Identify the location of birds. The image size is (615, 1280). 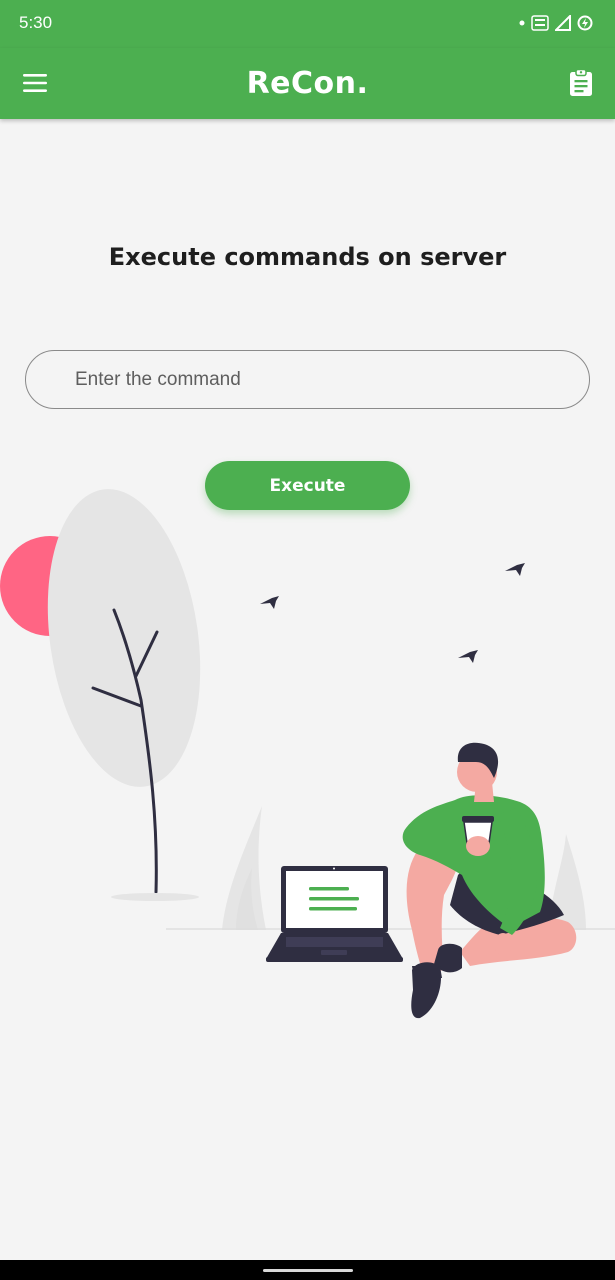
(392, 613).